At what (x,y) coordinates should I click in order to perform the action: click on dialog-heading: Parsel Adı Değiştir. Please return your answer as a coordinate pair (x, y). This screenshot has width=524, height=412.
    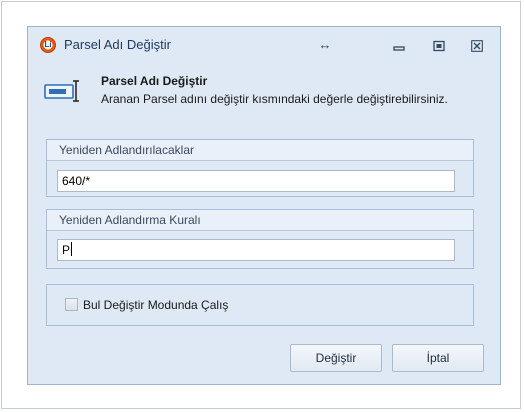
    Looking at the image, I should click on (154, 81).